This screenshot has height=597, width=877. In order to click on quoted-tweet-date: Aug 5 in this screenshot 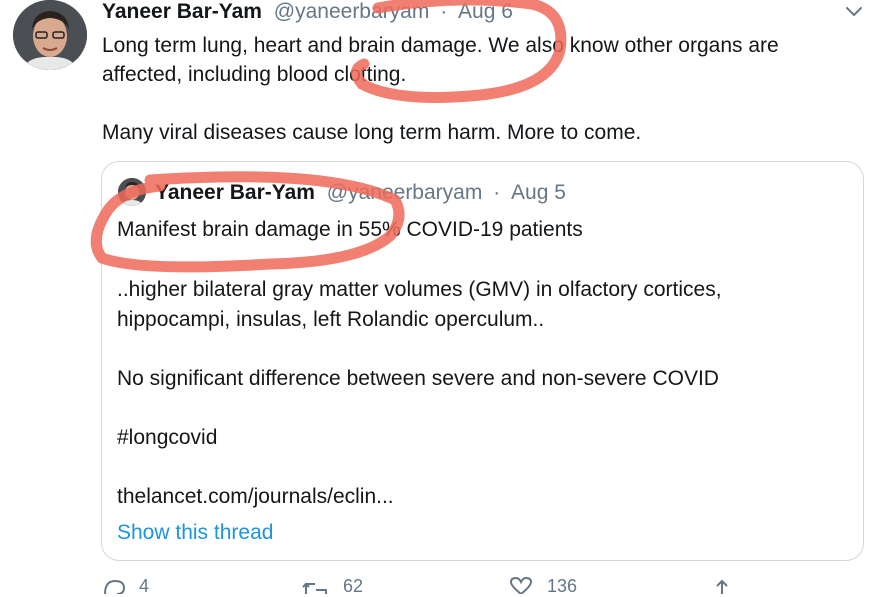, I will do `click(538, 192)`.